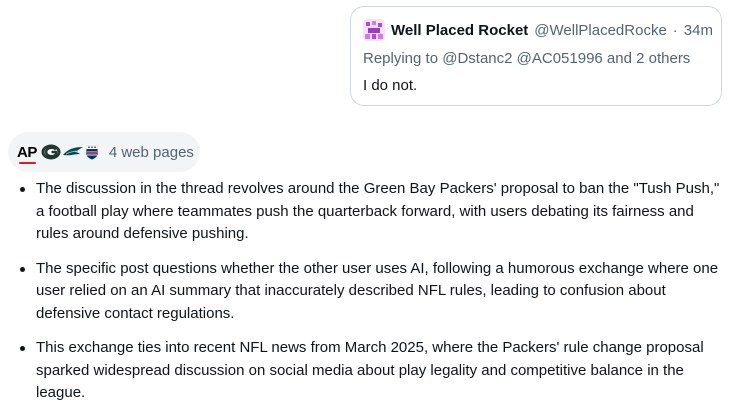 The height and width of the screenshot is (417, 733). I want to click on sources-button: AP 4 web pages, so click(104, 152).